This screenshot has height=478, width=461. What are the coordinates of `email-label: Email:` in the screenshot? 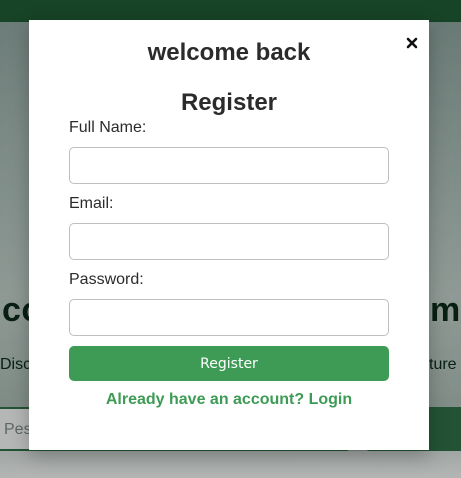 It's located at (91, 203).